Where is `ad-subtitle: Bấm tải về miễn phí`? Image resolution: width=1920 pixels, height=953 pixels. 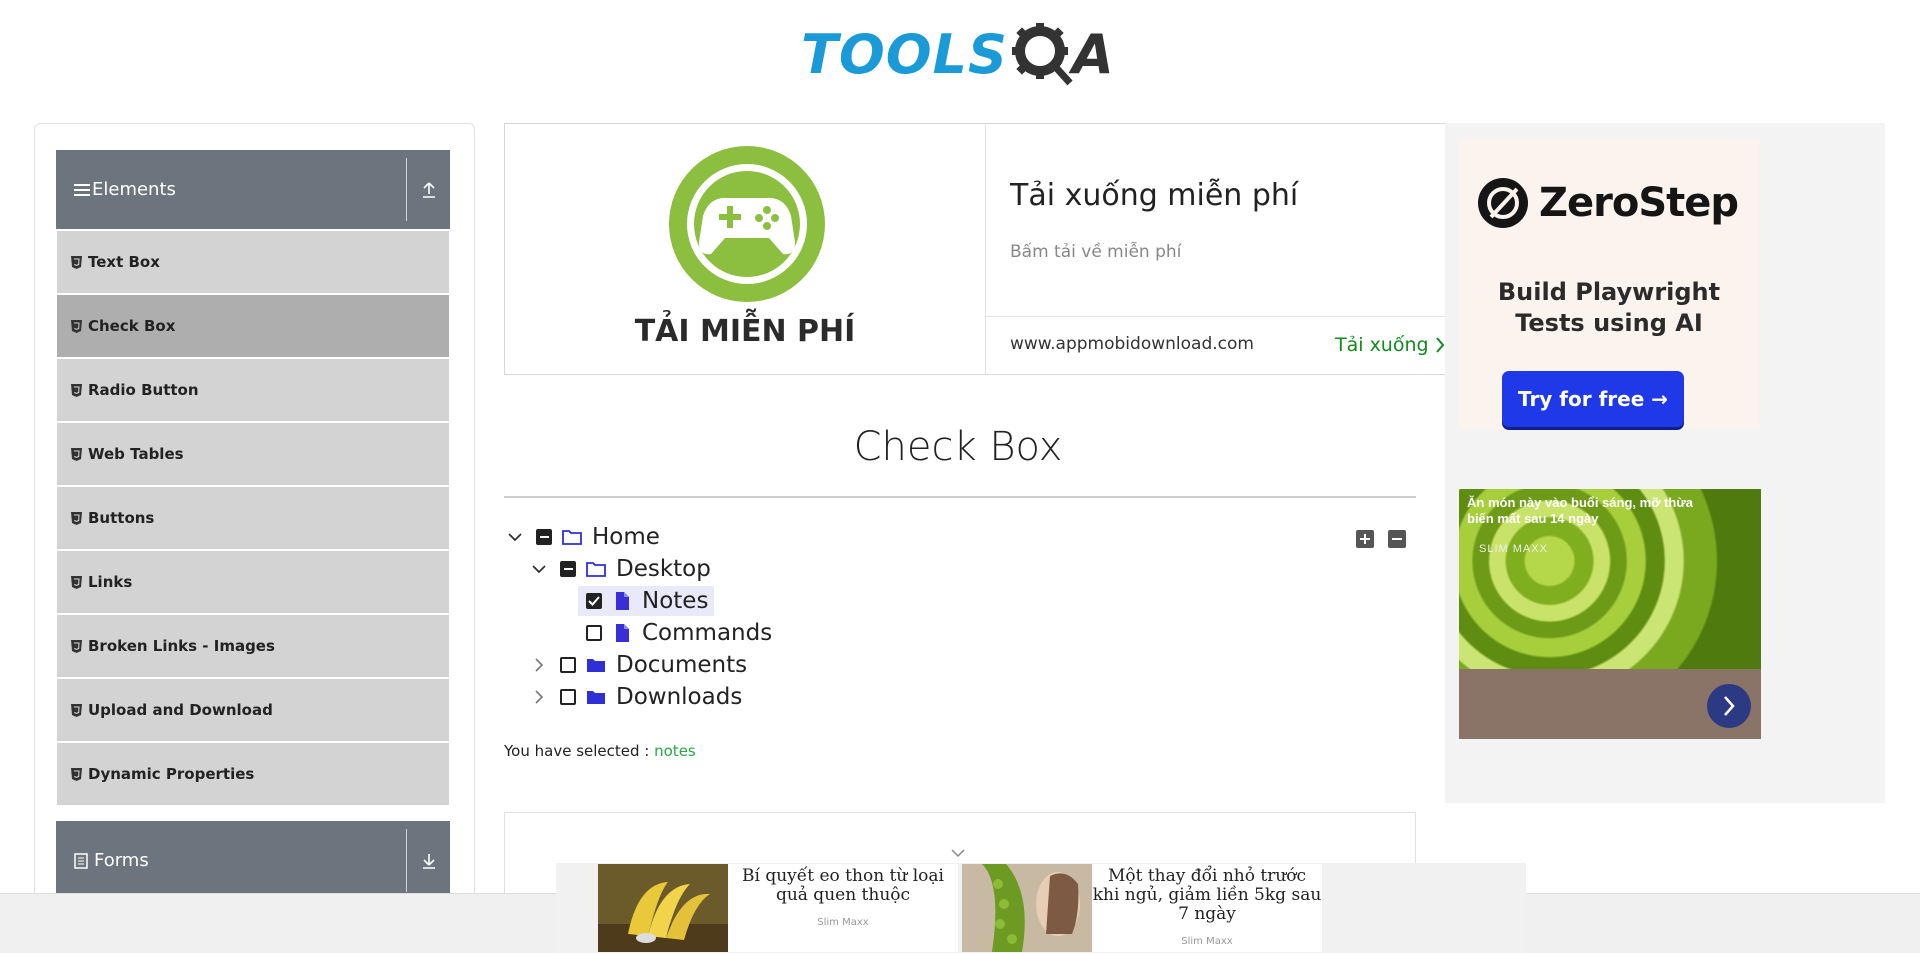
ad-subtitle: Bấm tải về miễn phí is located at coordinates (1096, 252).